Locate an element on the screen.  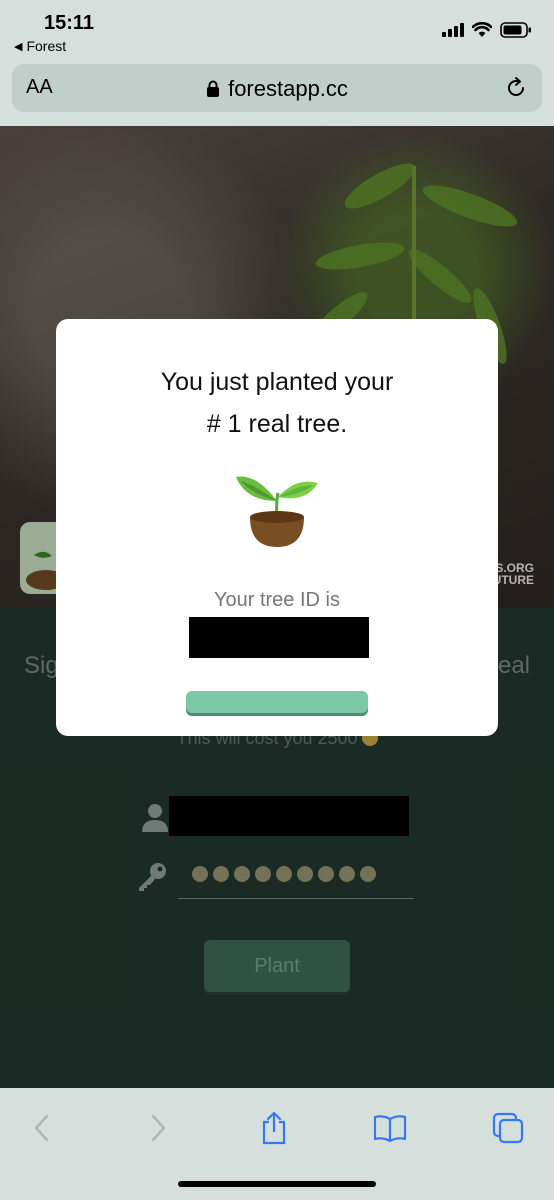
book-icon is located at coordinates (390, 1129).